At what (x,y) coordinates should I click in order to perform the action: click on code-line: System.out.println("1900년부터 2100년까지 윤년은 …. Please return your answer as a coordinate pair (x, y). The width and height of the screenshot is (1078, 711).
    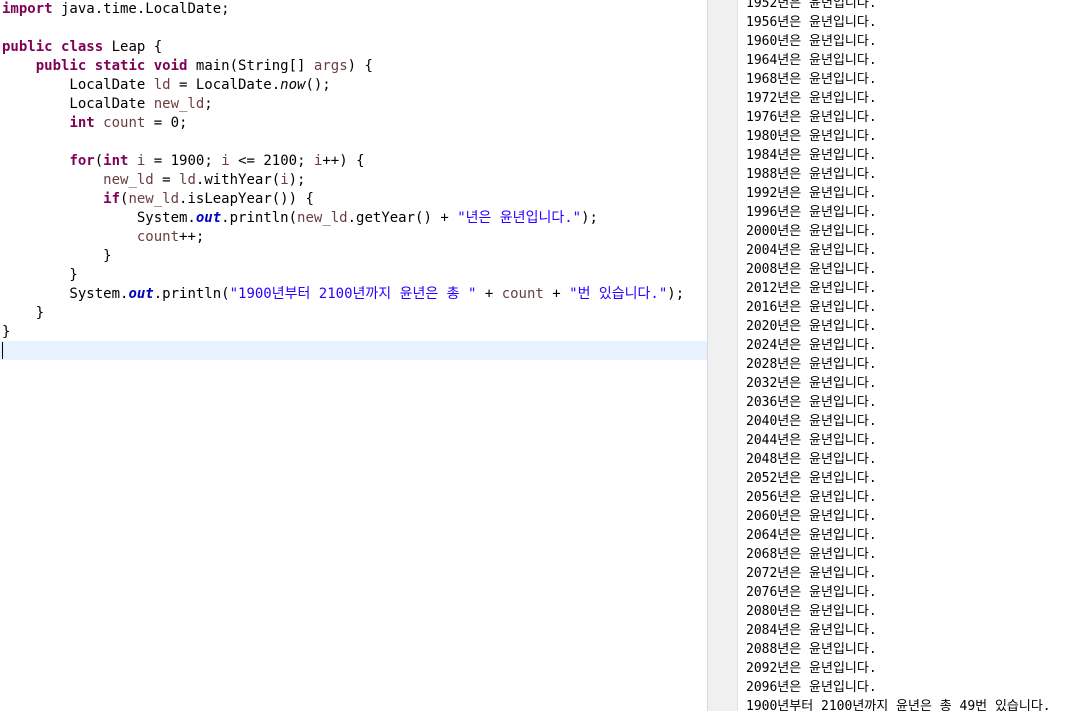
    Looking at the image, I should click on (343, 294).